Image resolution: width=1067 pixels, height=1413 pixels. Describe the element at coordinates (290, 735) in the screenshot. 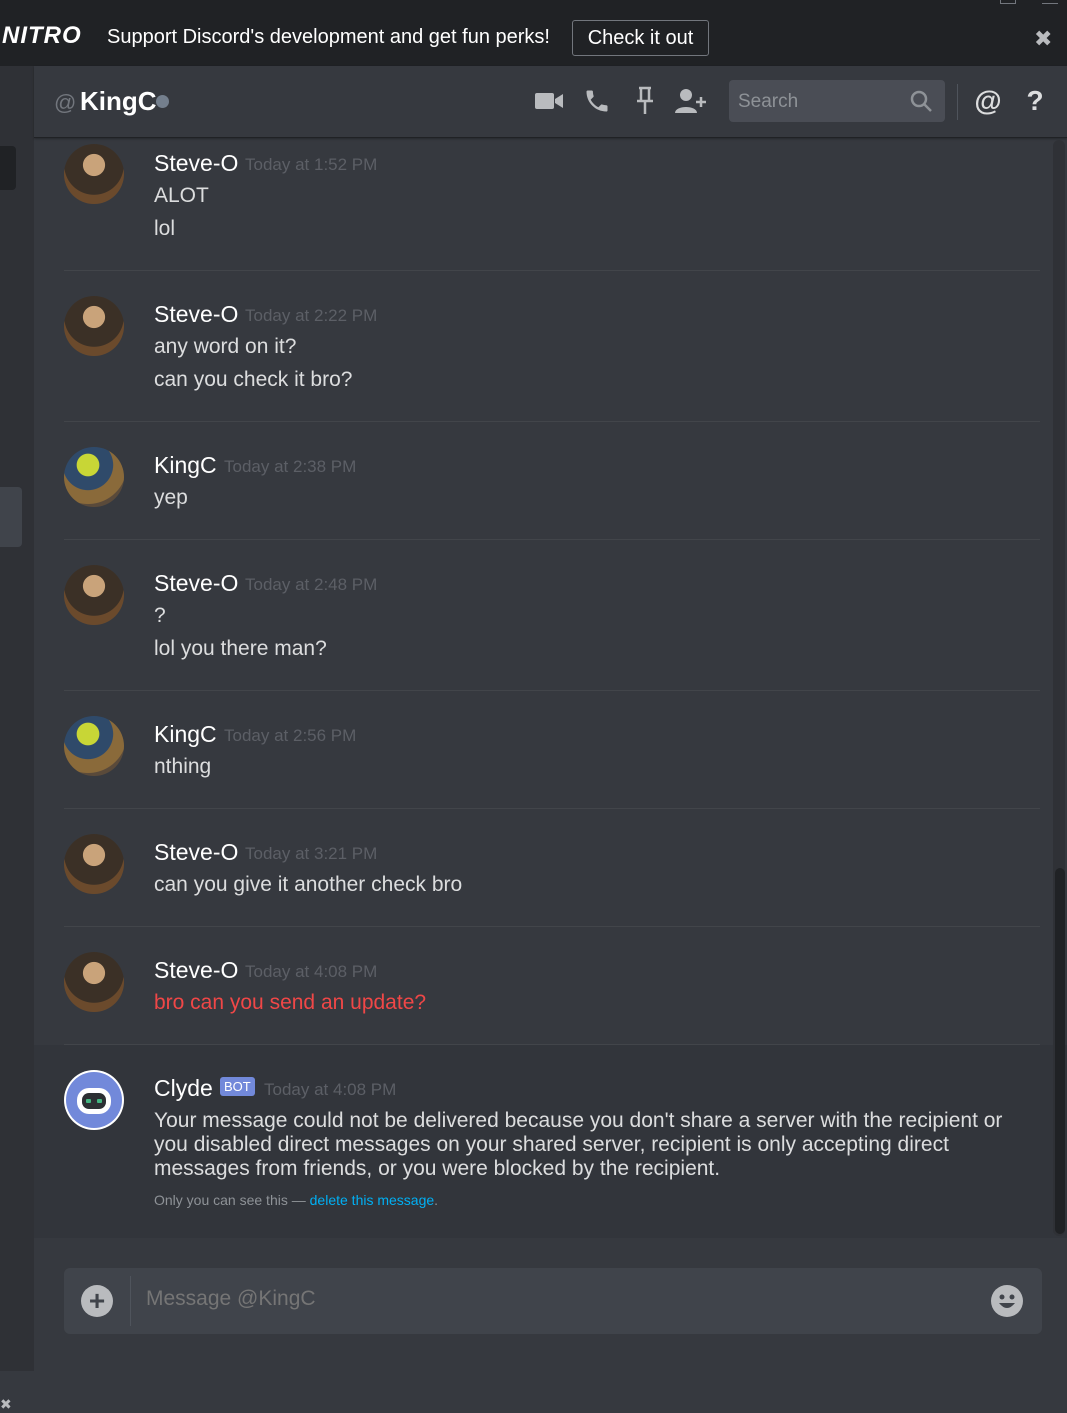

I see `timestamp: Today at 2:56 PM` at that location.